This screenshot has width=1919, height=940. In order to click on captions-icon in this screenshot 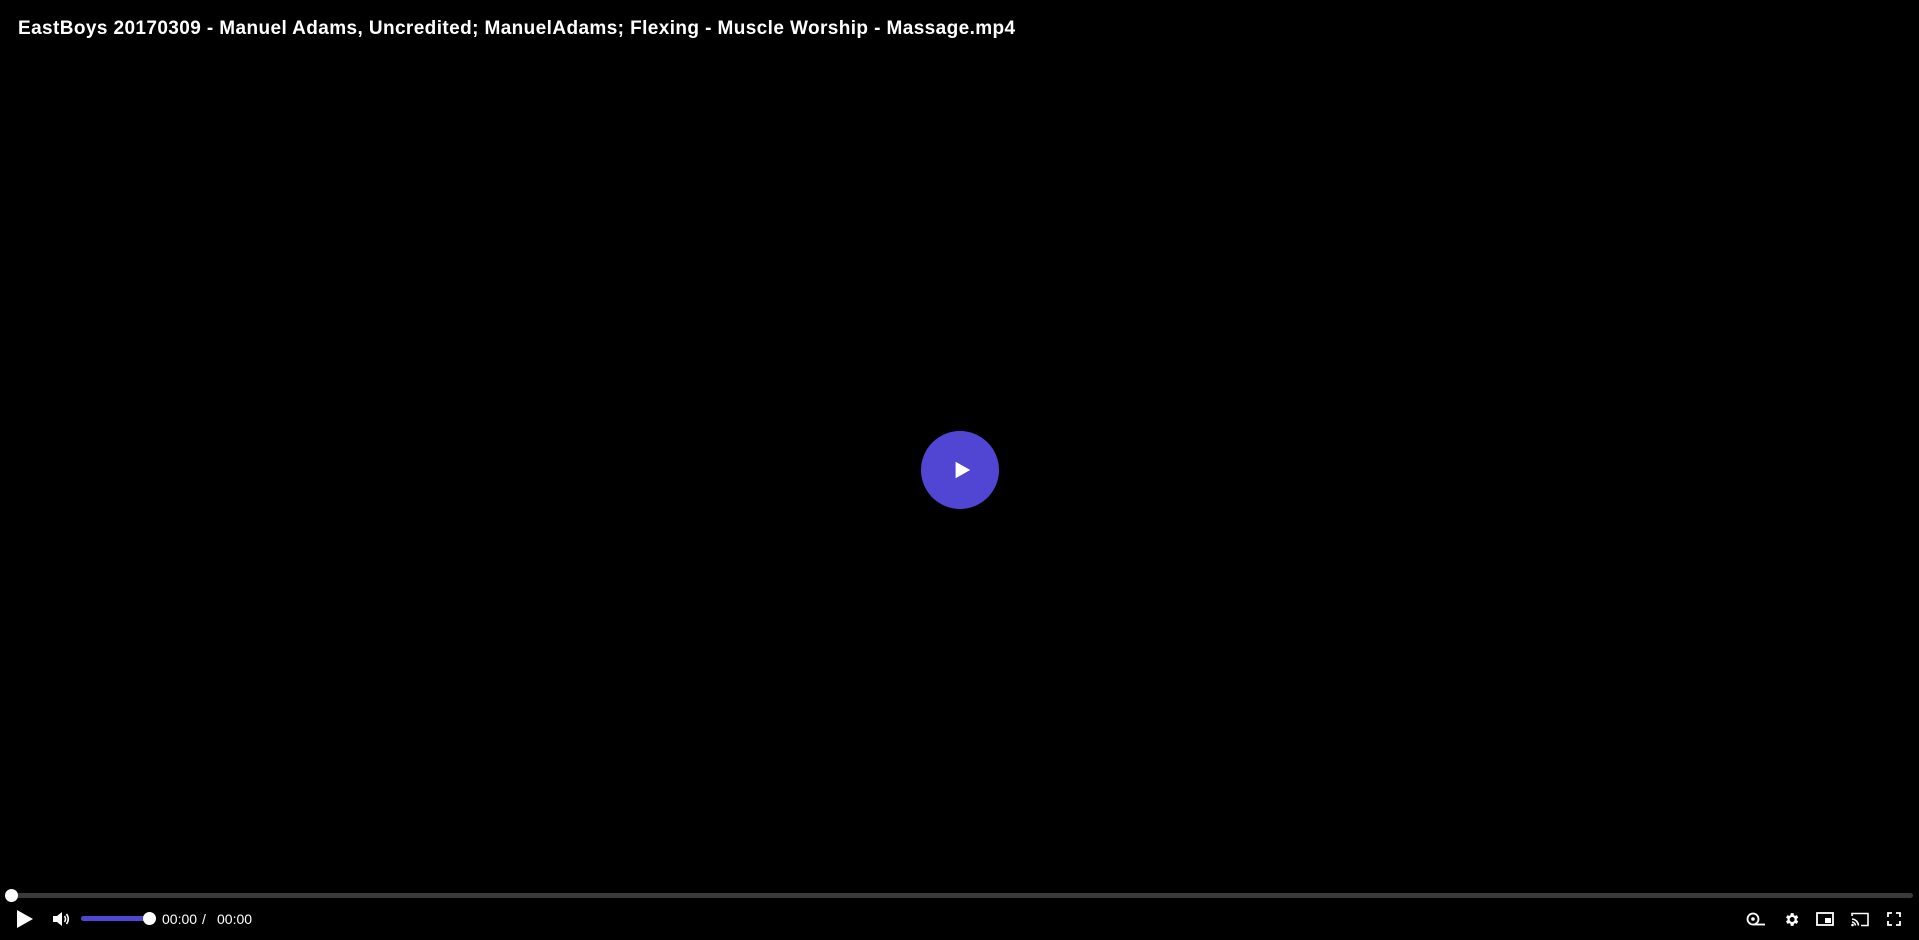, I will do `click(1755, 919)`.